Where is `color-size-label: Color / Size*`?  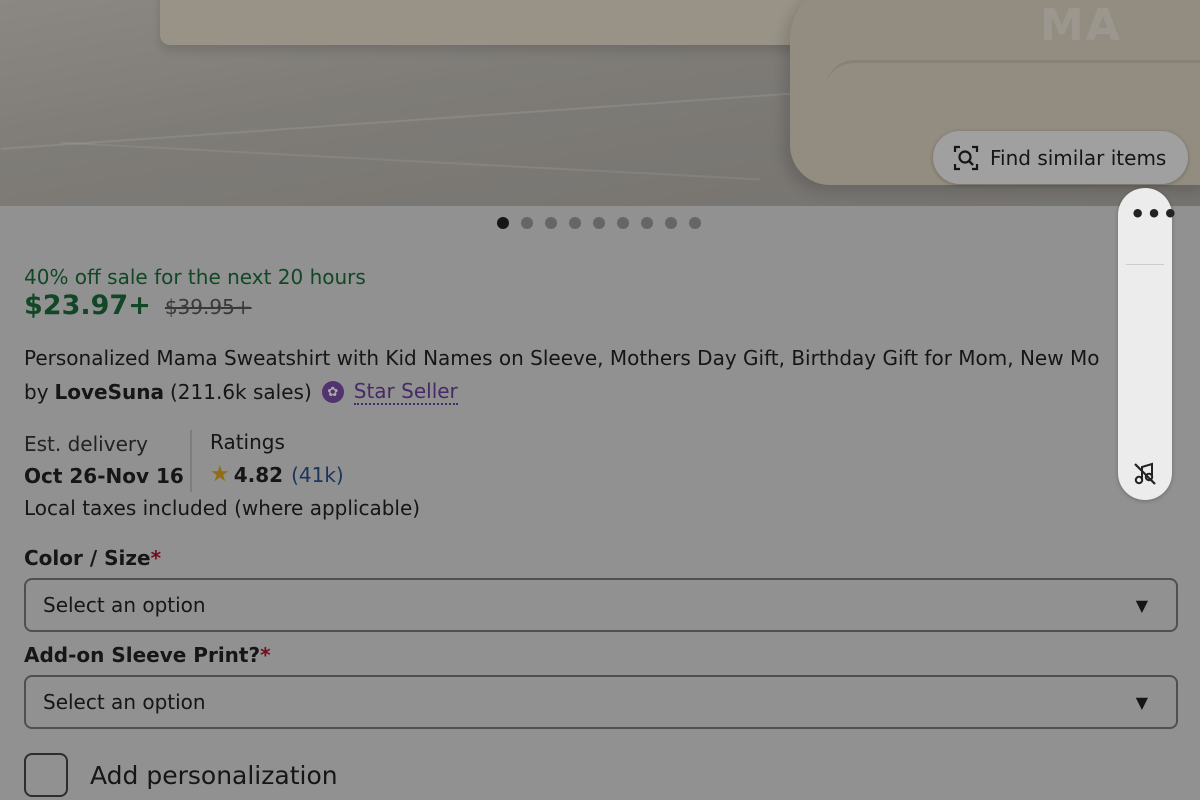 color-size-label: Color / Size* is located at coordinates (92, 558).